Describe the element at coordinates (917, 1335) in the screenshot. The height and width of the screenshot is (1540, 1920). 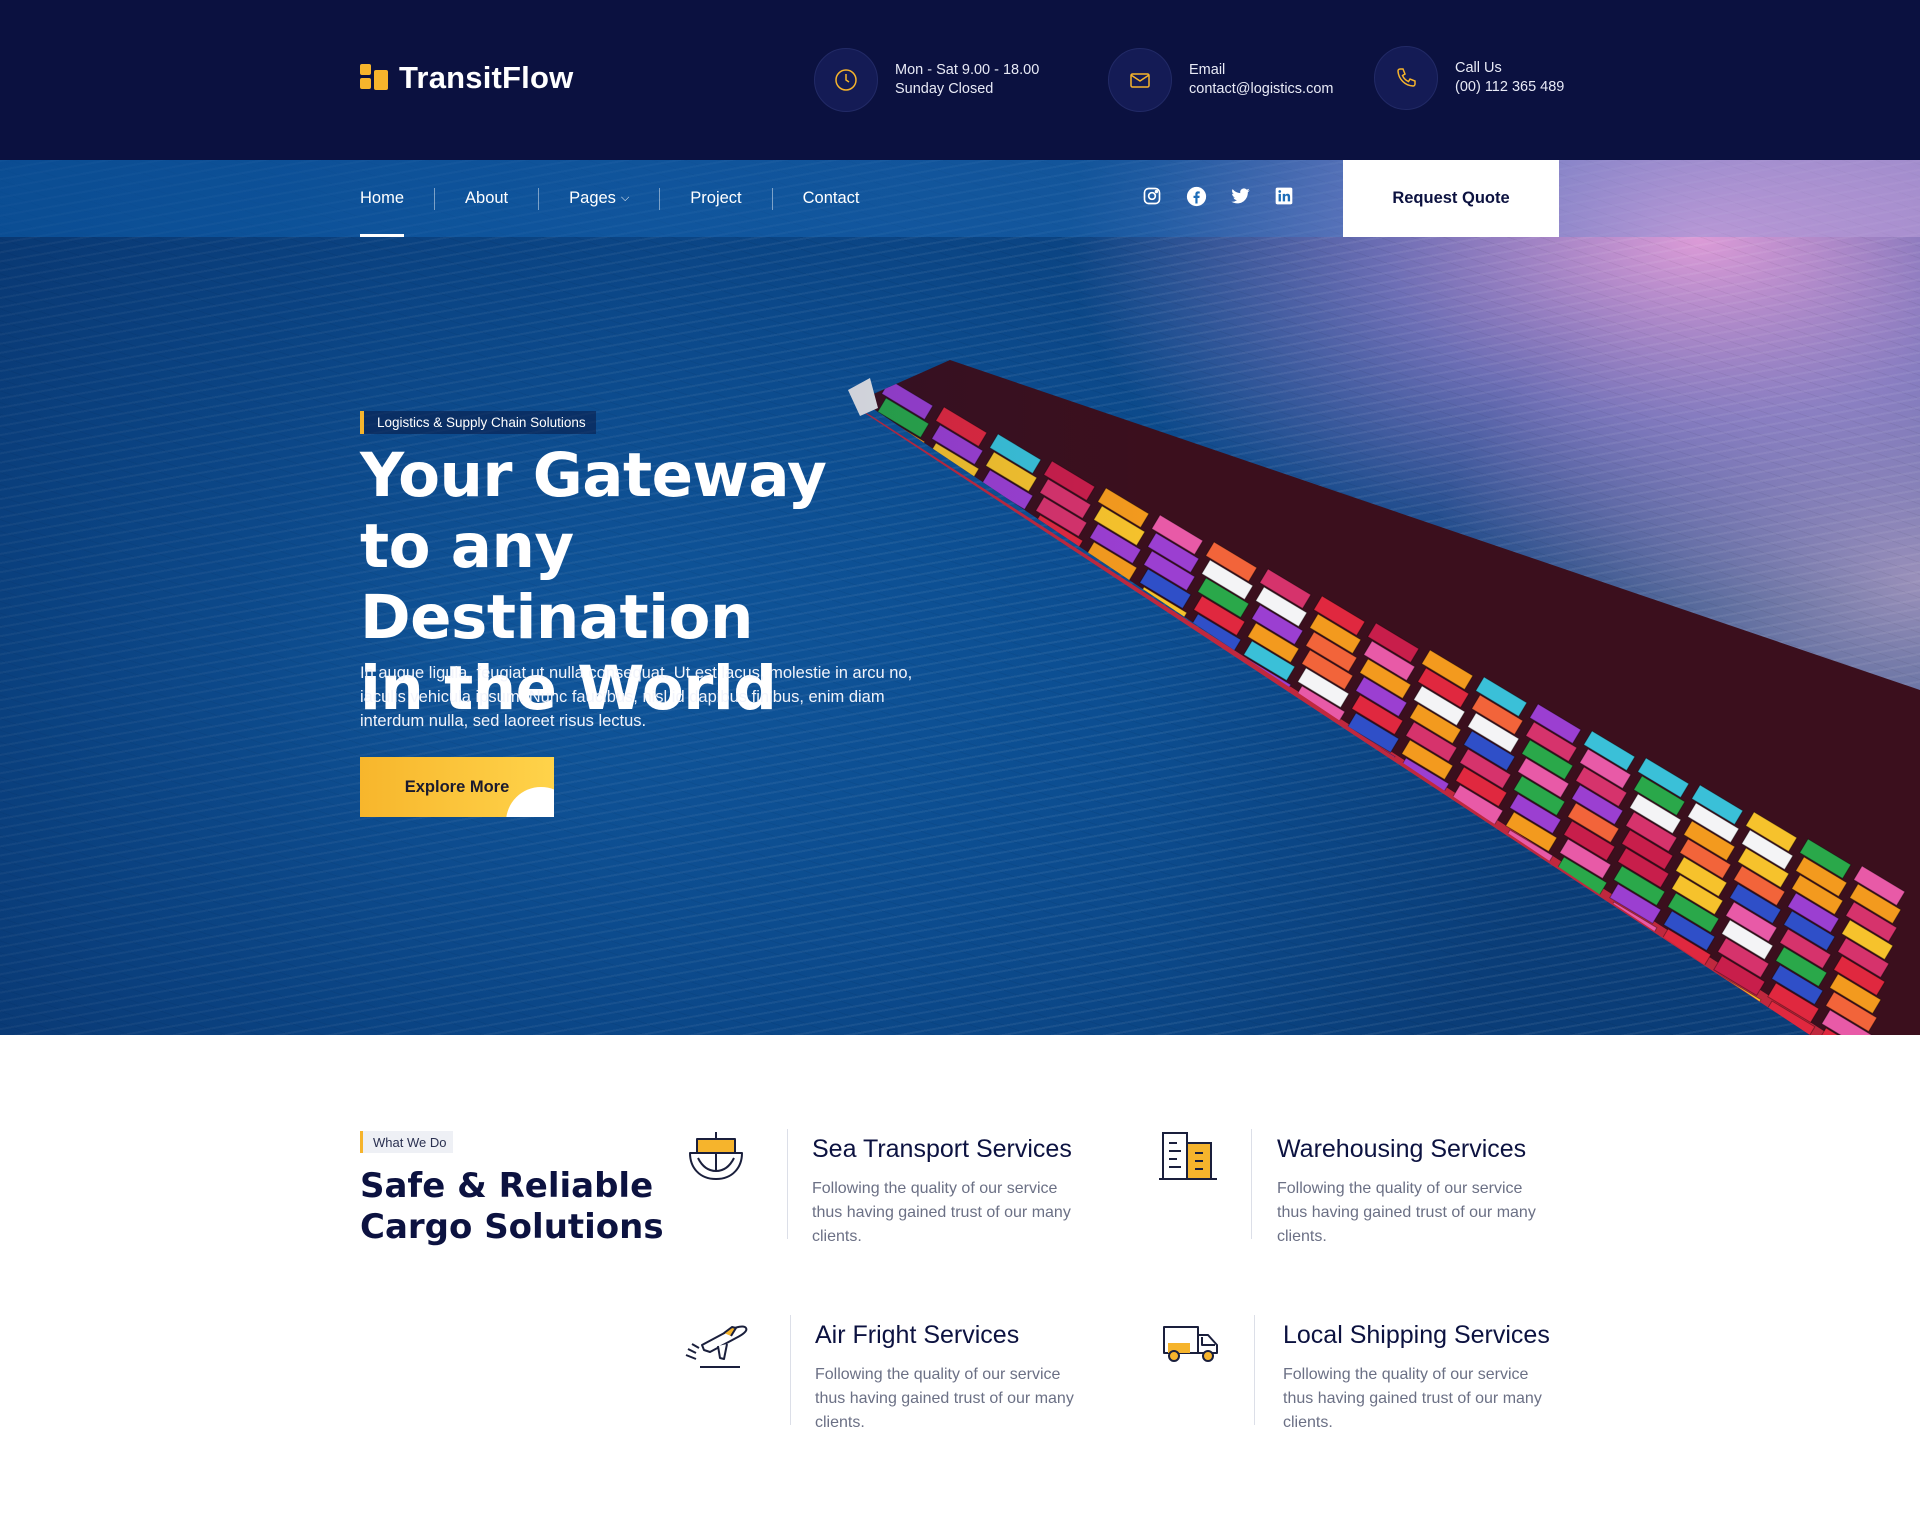
I see `service-title: Air Fright Services` at that location.